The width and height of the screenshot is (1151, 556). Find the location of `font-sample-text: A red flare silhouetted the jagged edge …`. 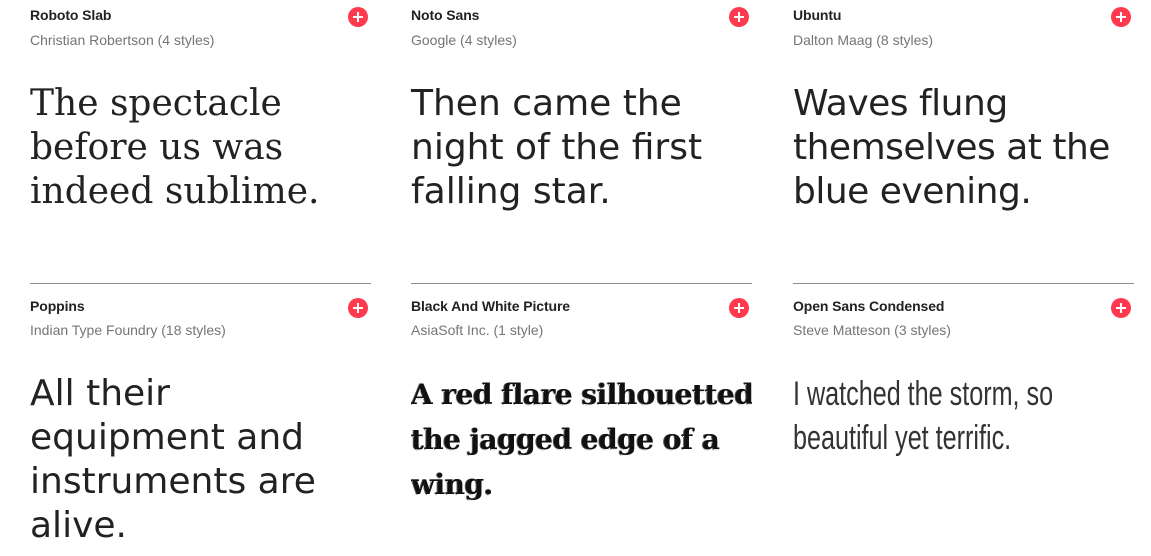

font-sample-text: A red flare silhouetted the jagged edge … is located at coordinates (581, 439).